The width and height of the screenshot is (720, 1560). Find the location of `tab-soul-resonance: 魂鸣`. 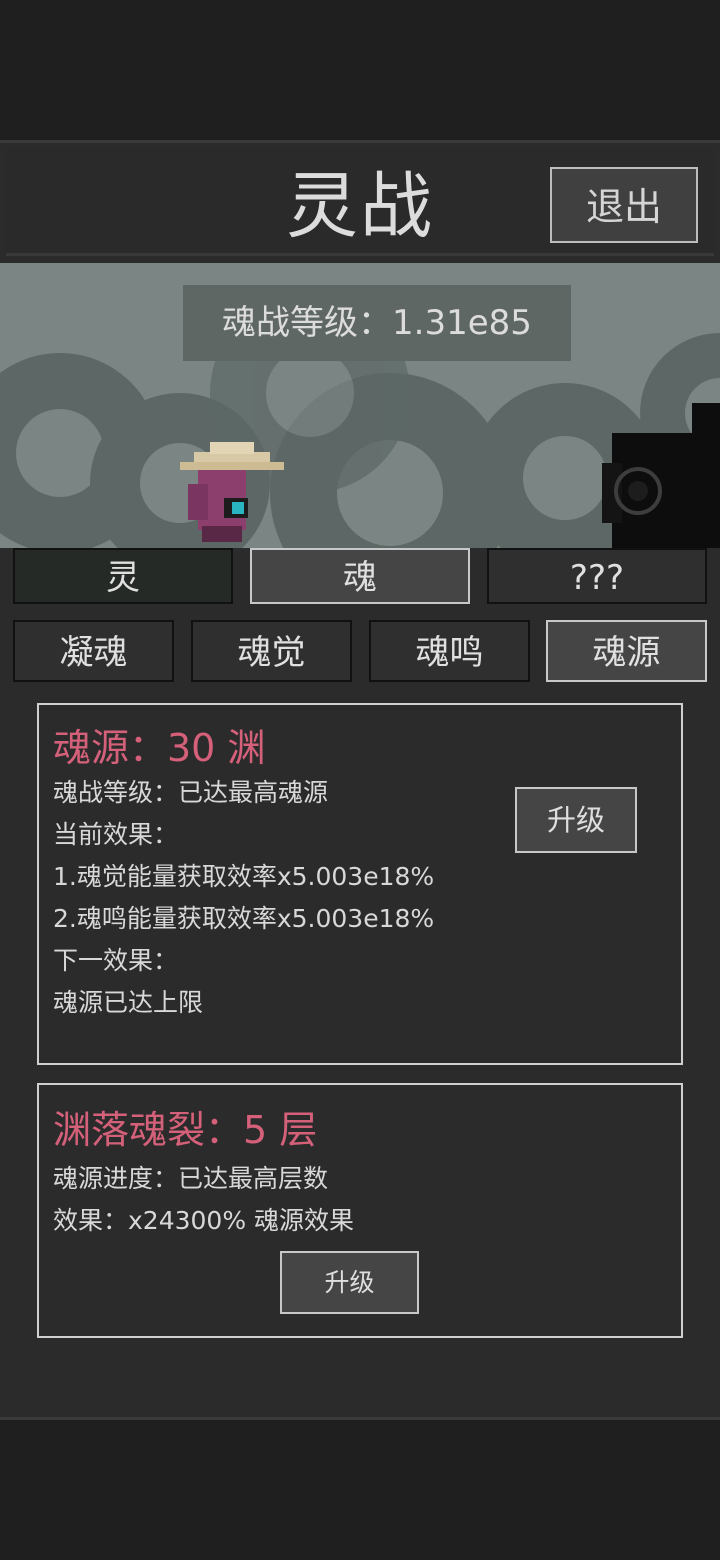

tab-soul-resonance: 魂鸣 is located at coordinates (449, 651).